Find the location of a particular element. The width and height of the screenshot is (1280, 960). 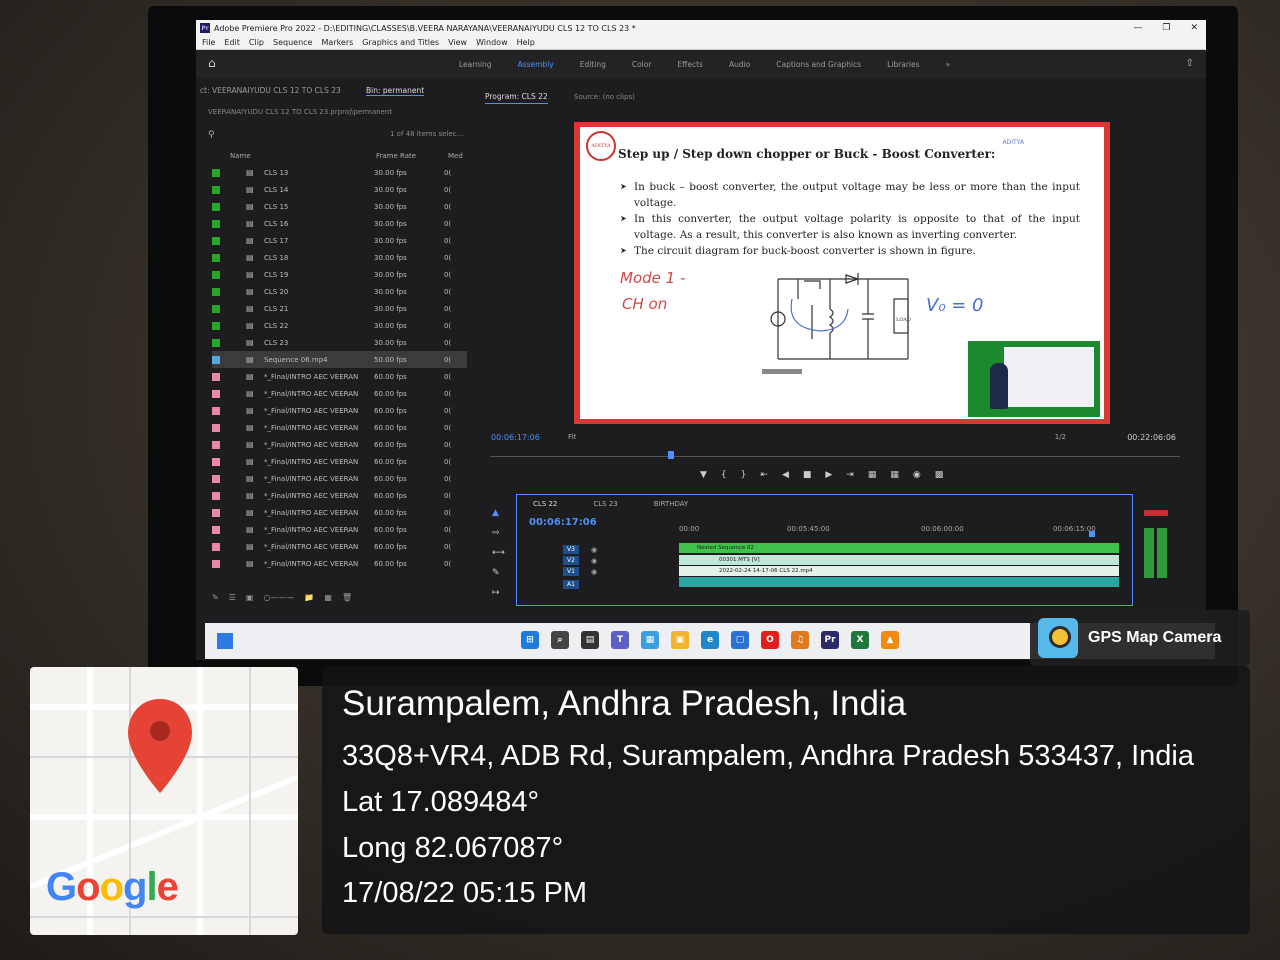

menu-sequence: Sequence is located at coordinates (292, 42).